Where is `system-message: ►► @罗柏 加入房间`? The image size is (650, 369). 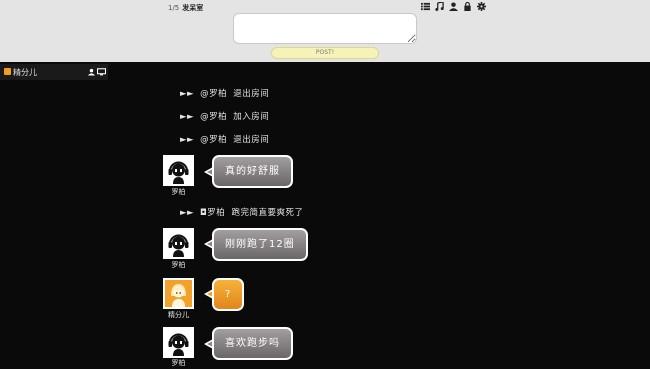 system-message: ►► @罗柏 加入房间 is located at coordinates (224, 116).